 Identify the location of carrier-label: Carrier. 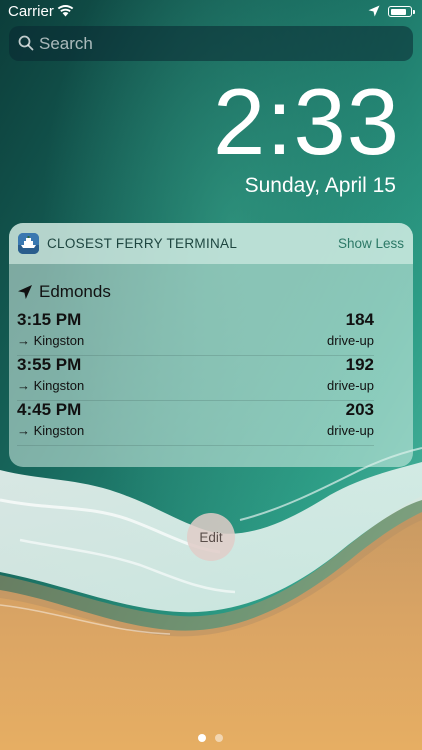
(31, 11).